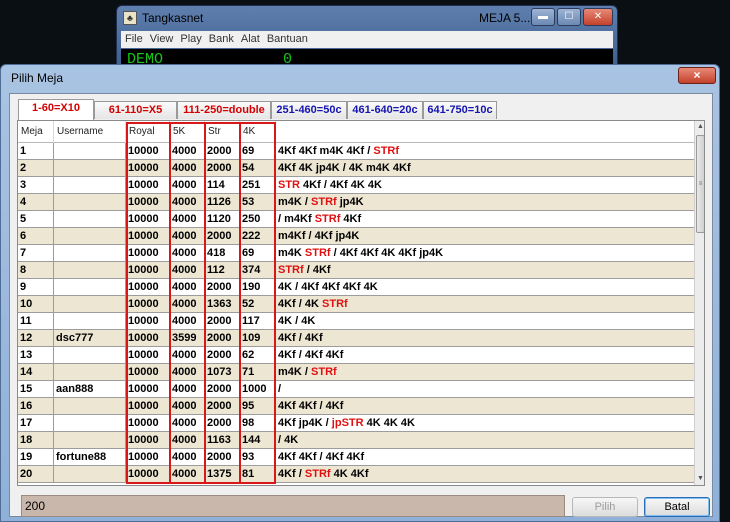 Image resolution: width=730 pixels, height=522 pixels. I want to click on cell-hand-history: 4Kf 4Kf / 4Kf 4Kf, so click(485, 457).